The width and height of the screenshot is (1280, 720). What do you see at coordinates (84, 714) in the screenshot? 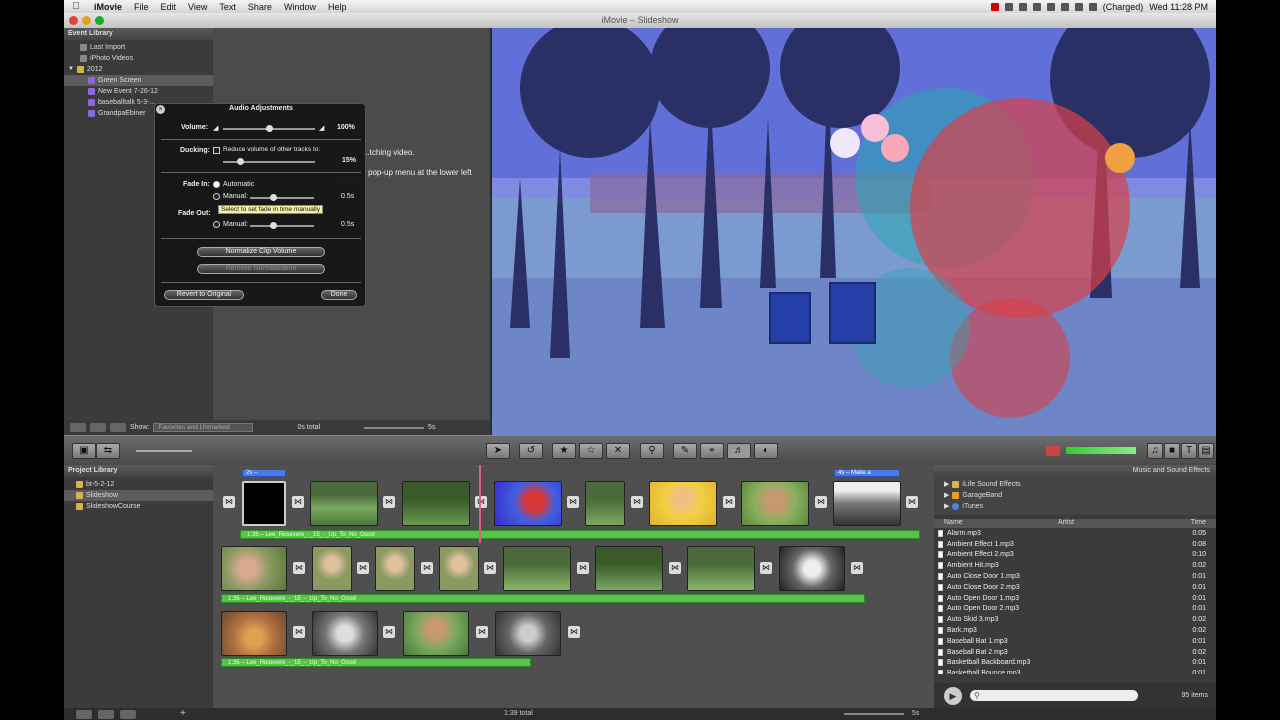
I see `add-project-button` at bounding box center [84, 714].